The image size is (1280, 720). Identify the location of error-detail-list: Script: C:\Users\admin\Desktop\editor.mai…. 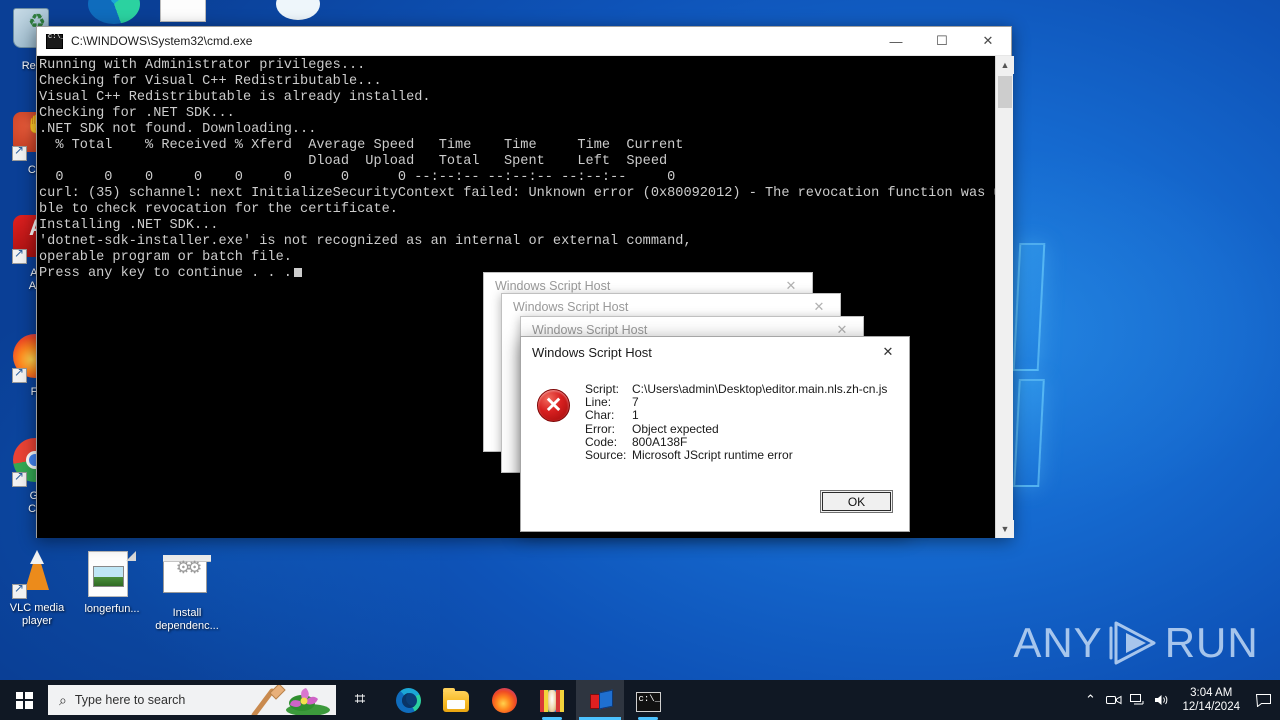
(736, 422).